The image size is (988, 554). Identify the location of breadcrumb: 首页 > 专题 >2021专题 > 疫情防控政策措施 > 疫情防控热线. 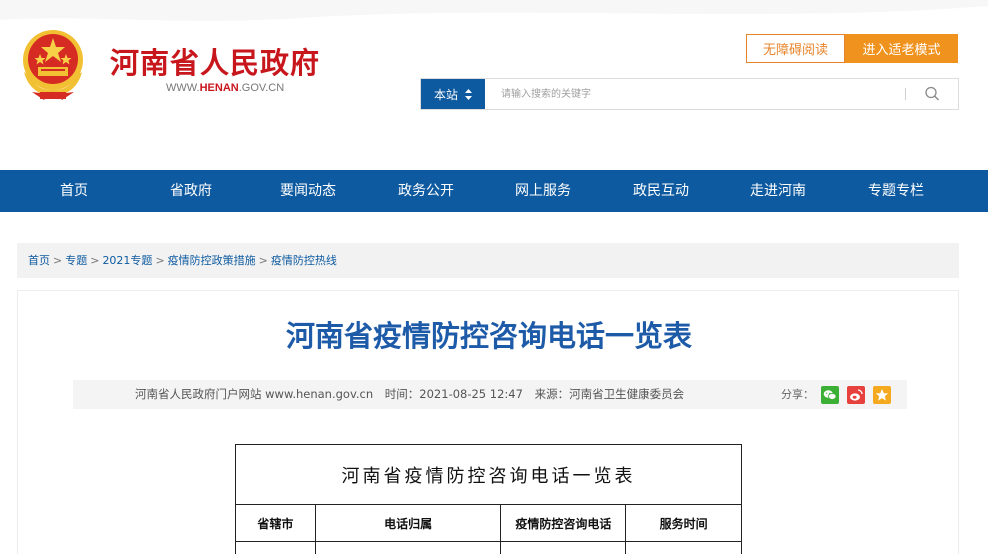
(488, 260).